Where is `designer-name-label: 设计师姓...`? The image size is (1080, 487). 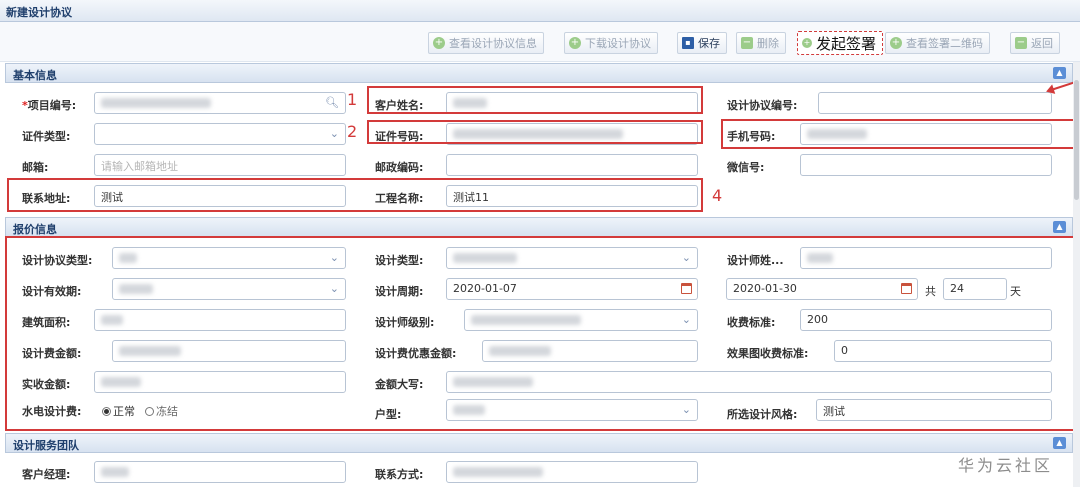
designer-name-label: 设计师姓... is located at coordinates (755, 260).